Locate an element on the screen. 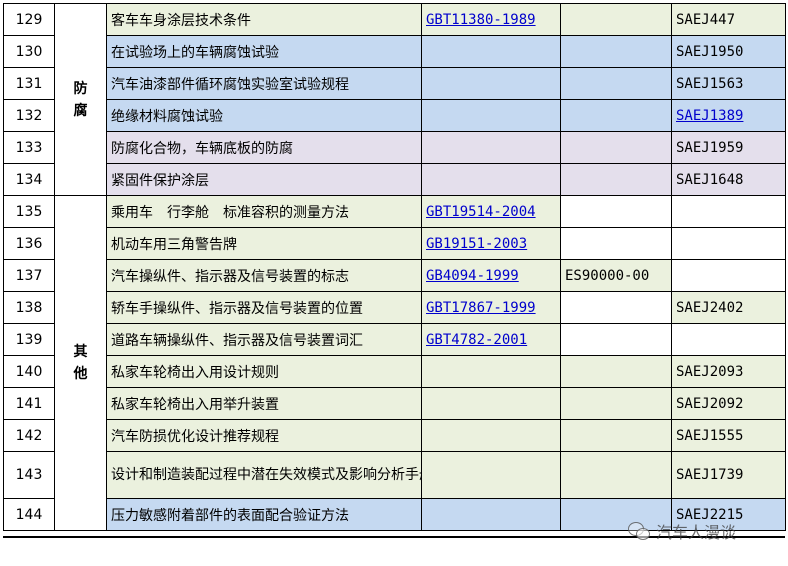  standard-title: 绝缘材料腐蚀试验 is located at coordinates (264, 115).